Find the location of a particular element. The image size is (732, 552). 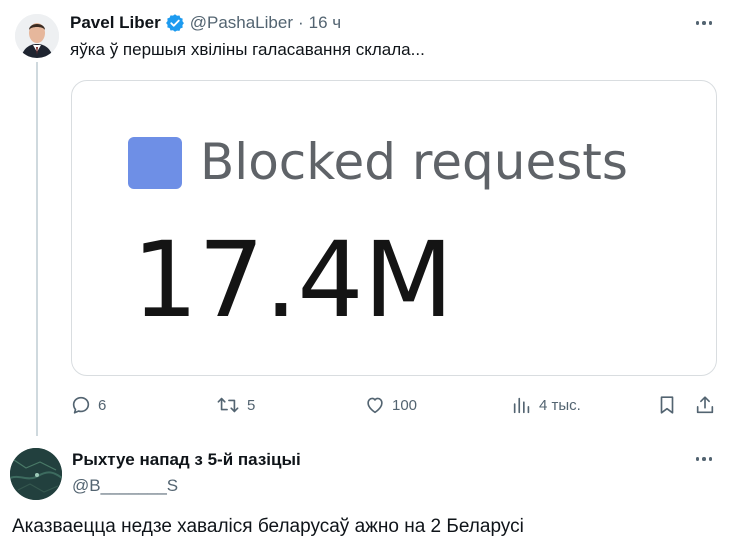

views-count: 4 тыс. is located at coordinates (560, 405).